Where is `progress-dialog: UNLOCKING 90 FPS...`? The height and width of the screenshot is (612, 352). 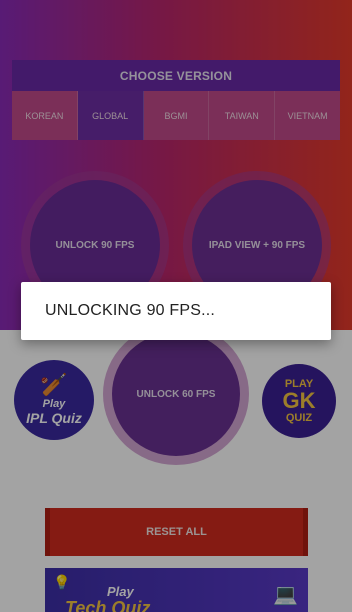
progress-dialog: UNLOCKING 90 FPS... is located at coordinates (176, 311).